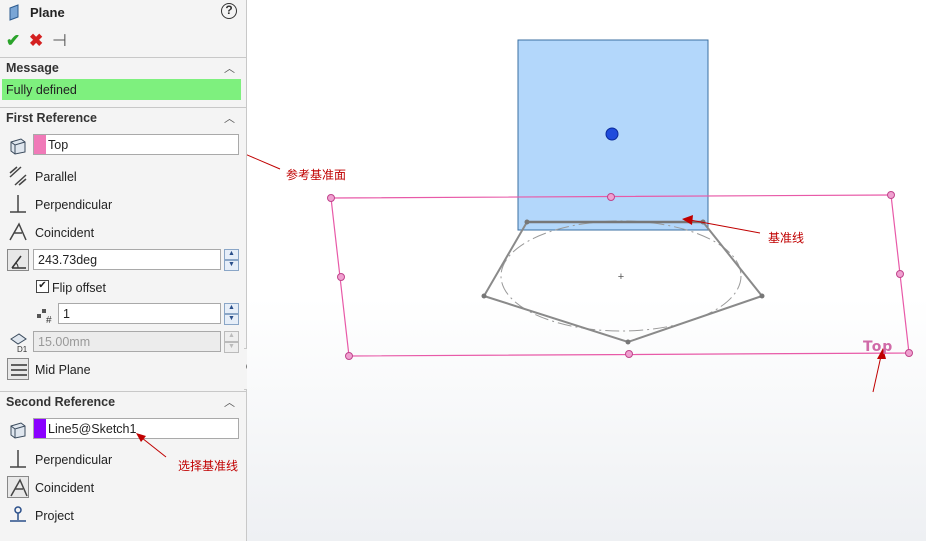  I want to click on project-icon, so click(18, 515).